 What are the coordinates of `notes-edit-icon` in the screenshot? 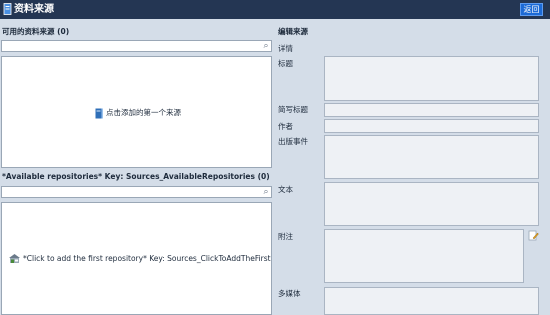 It's located at (533, 235).